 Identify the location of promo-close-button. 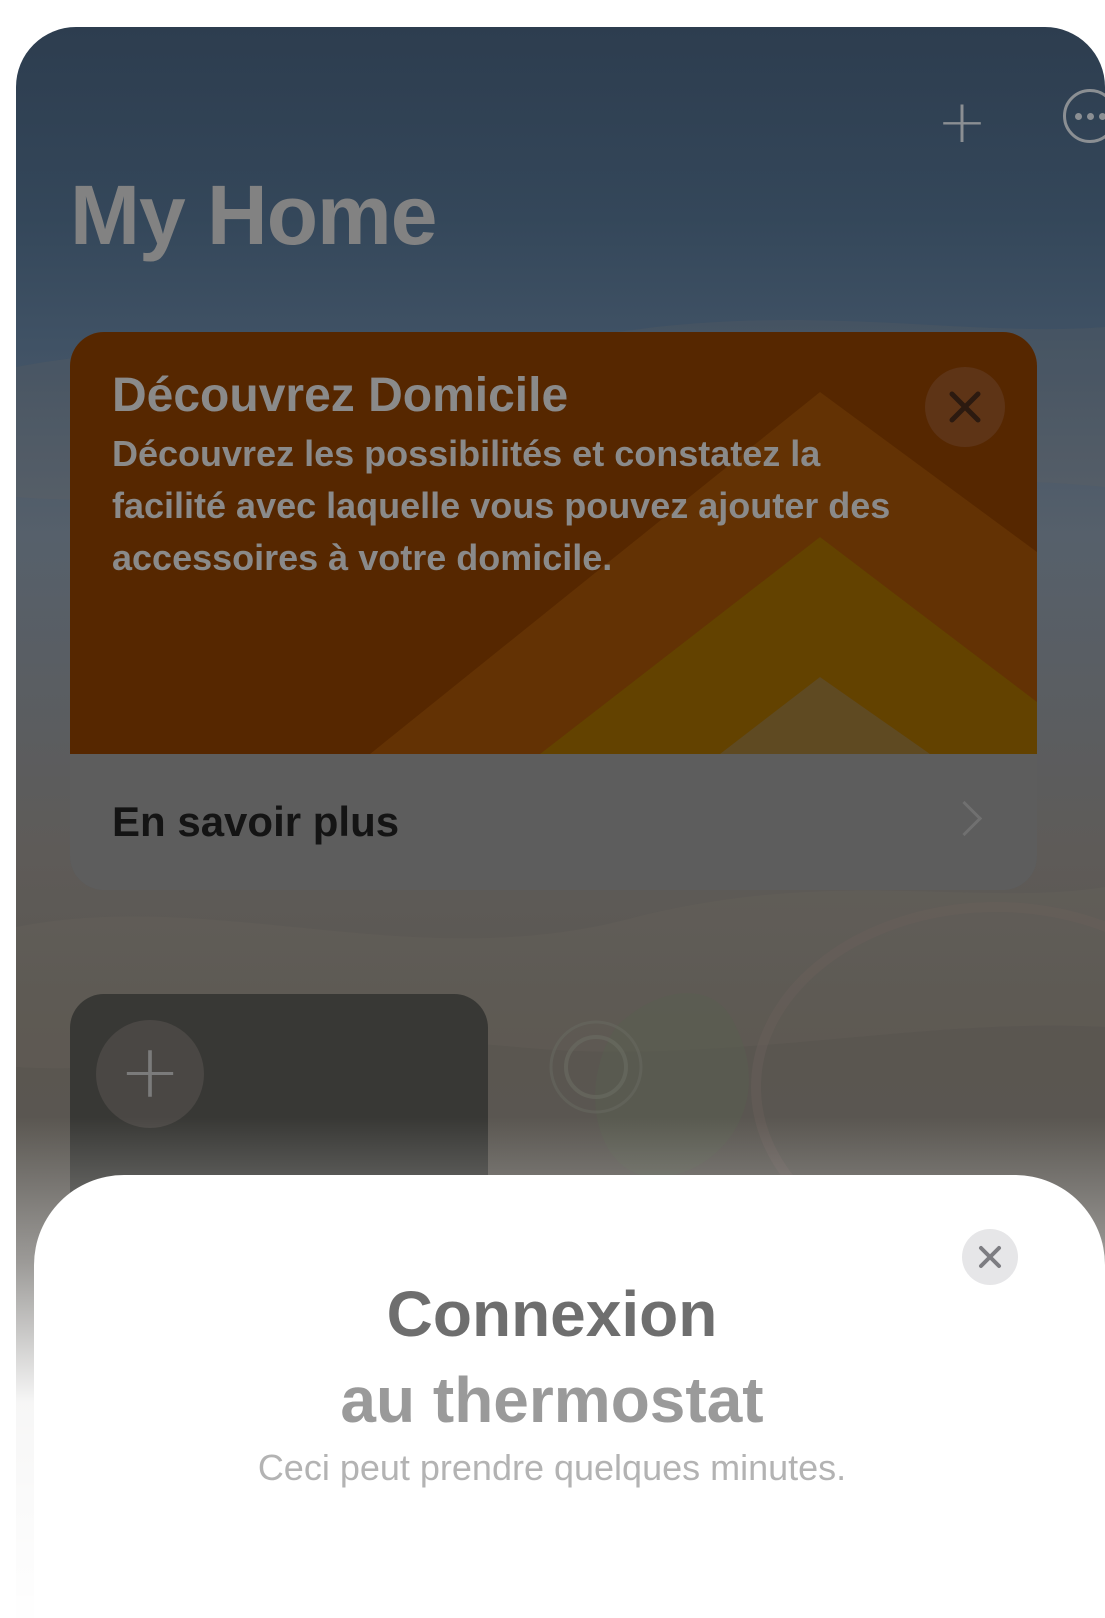
(965, 407).